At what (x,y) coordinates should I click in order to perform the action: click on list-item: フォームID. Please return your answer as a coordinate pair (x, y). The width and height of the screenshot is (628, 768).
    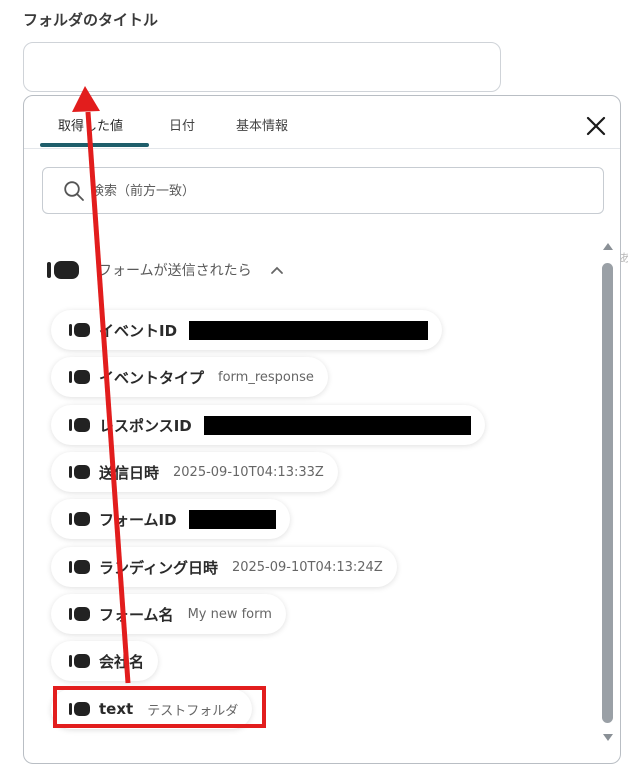
    Looking at the image, I should click on (170, 519).